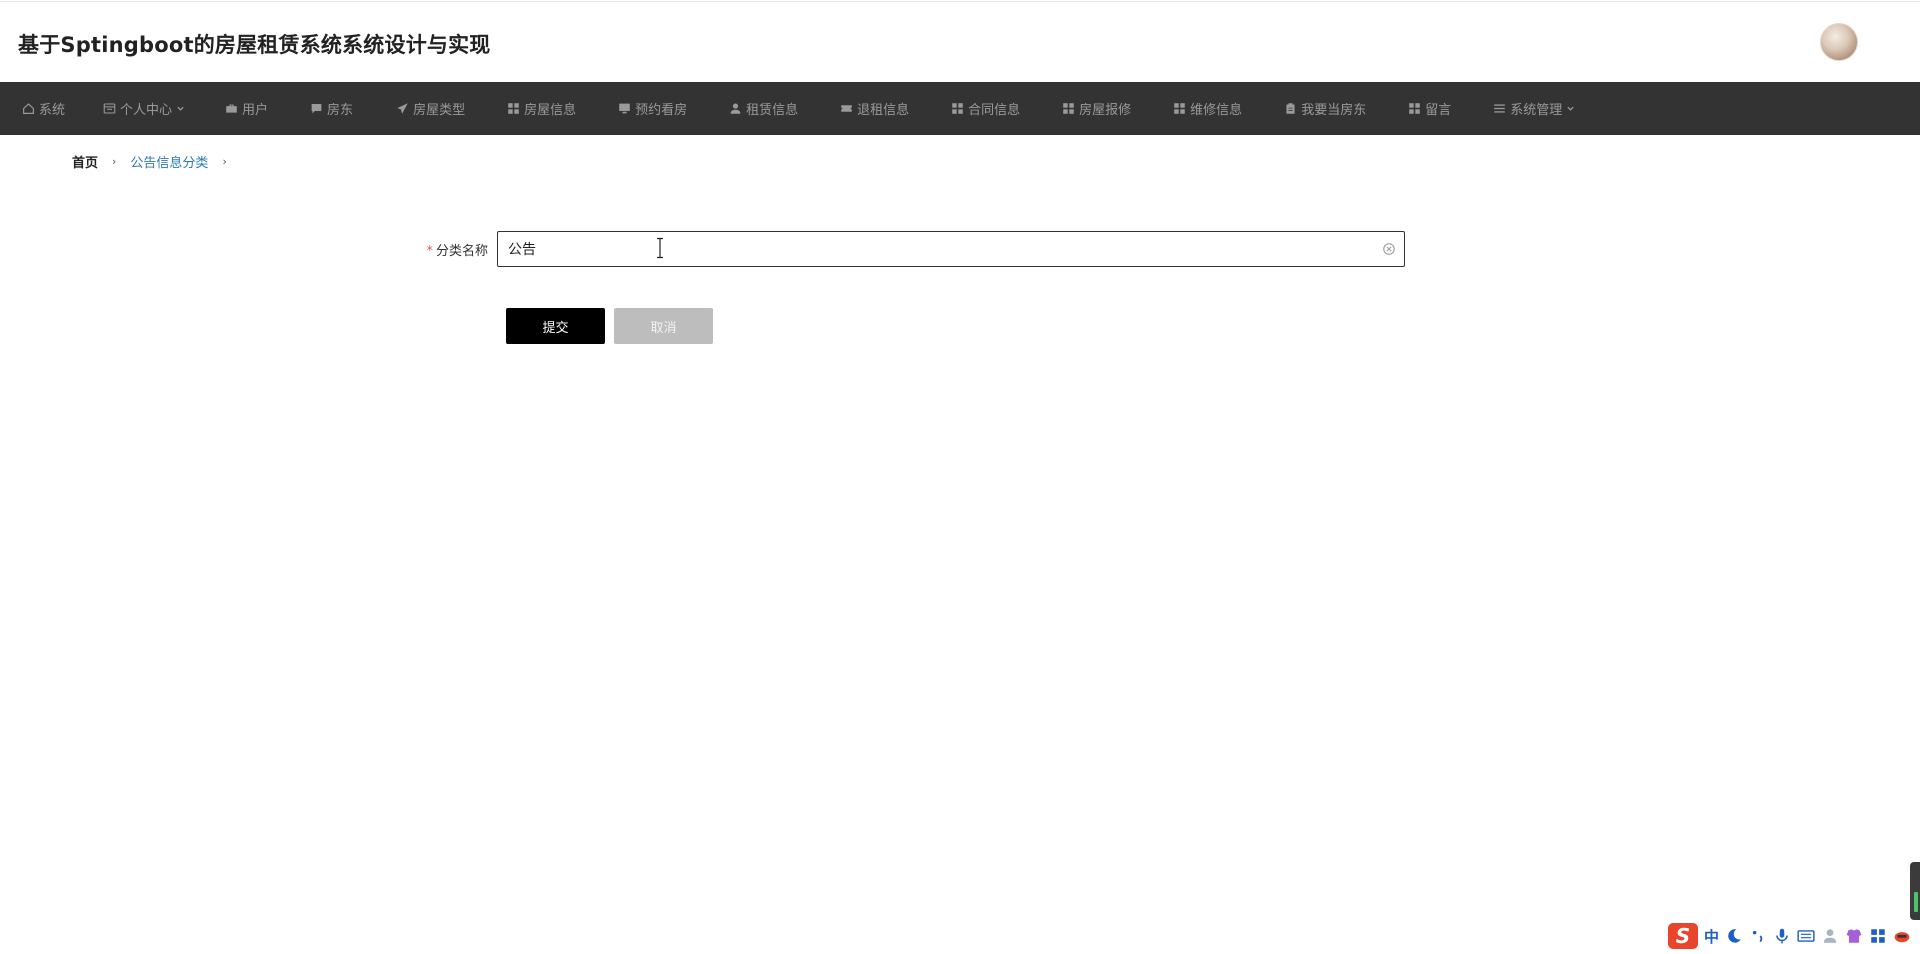  I want to click on nav-item-label: 预约看房, so click(661, 110).